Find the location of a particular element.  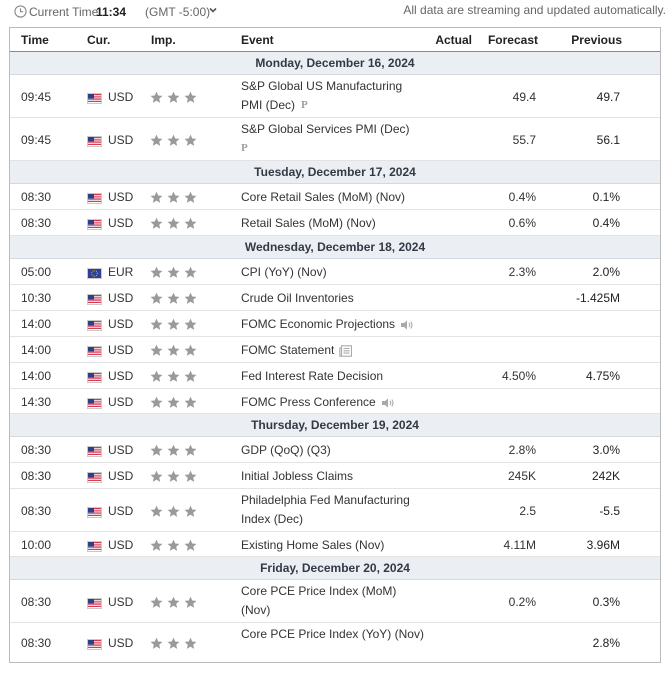

event-row: 10:30 USD Crude Oil Inventories -1.425M is located at coordinates (335, 298).